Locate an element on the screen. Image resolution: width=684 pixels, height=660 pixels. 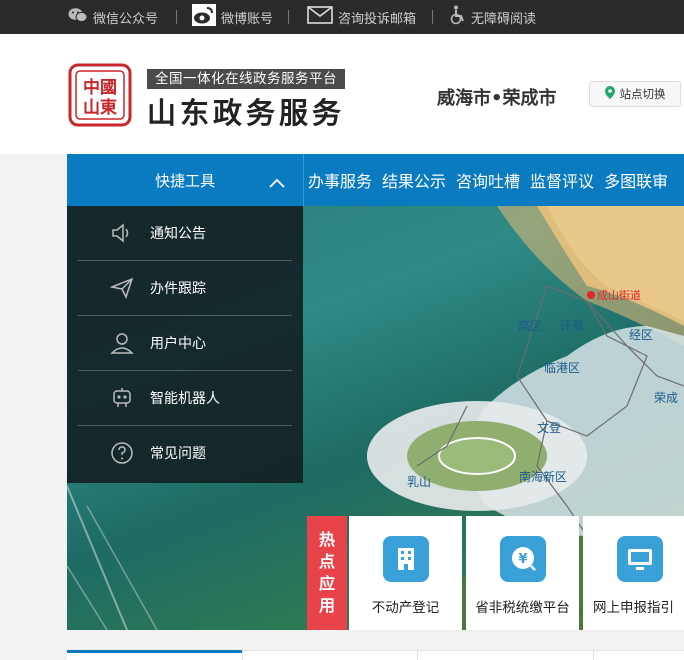
hot-tag-char: 热 is located at coordinates (326, 539).